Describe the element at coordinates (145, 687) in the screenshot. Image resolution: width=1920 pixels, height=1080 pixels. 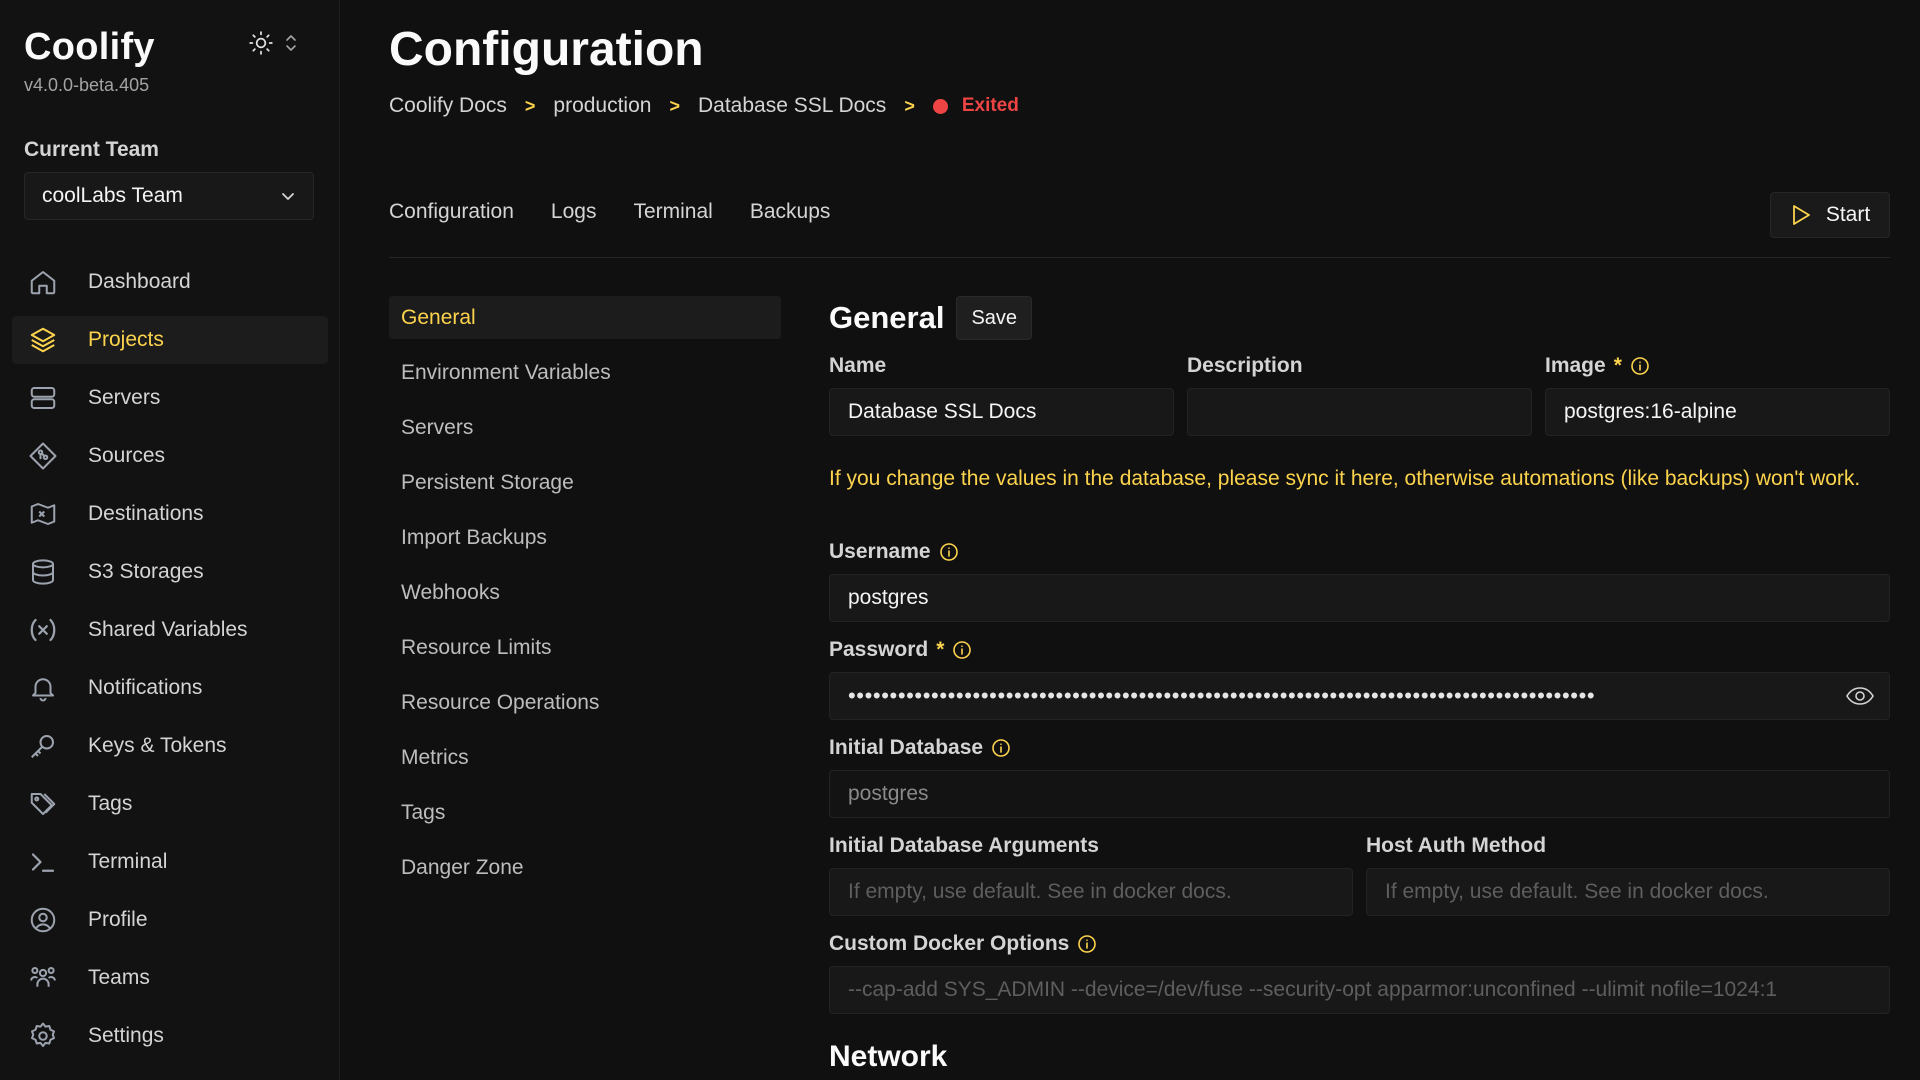
I see `sidebar-item-label: Notifications` at that location.